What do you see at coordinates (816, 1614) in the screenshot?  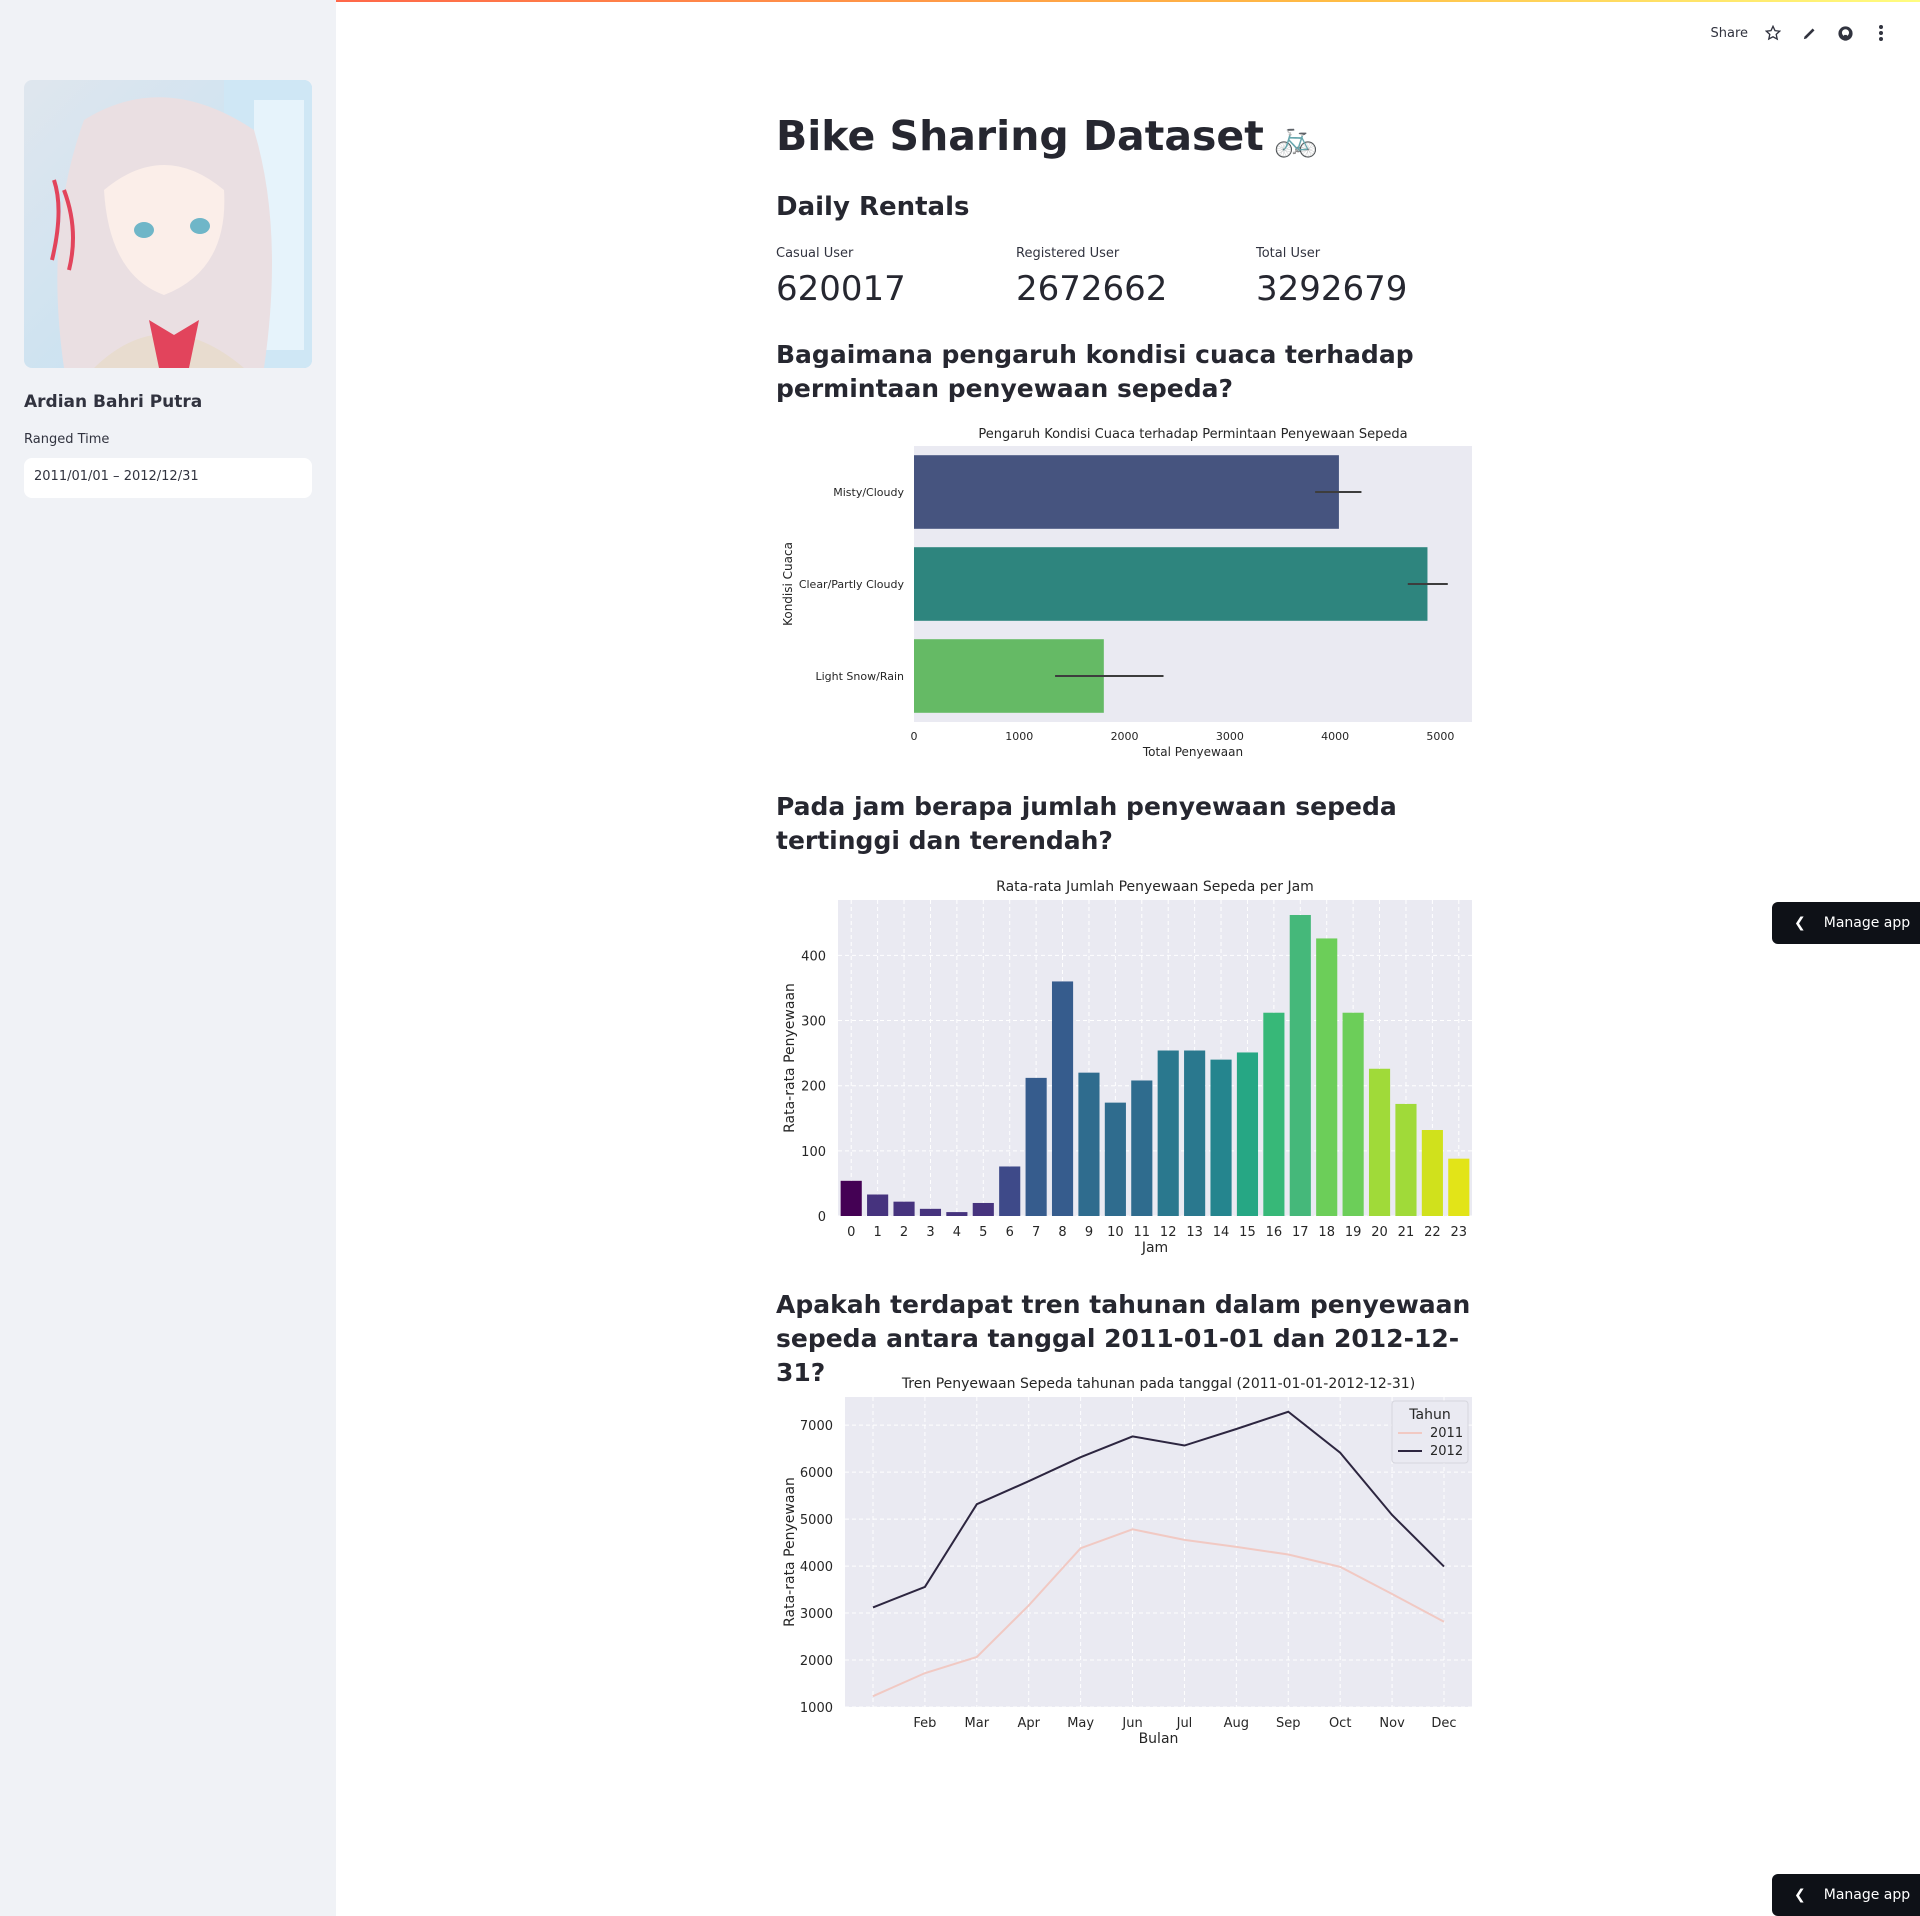 I see `y-tick-label: 3000` at bounding box center [816, 1614].